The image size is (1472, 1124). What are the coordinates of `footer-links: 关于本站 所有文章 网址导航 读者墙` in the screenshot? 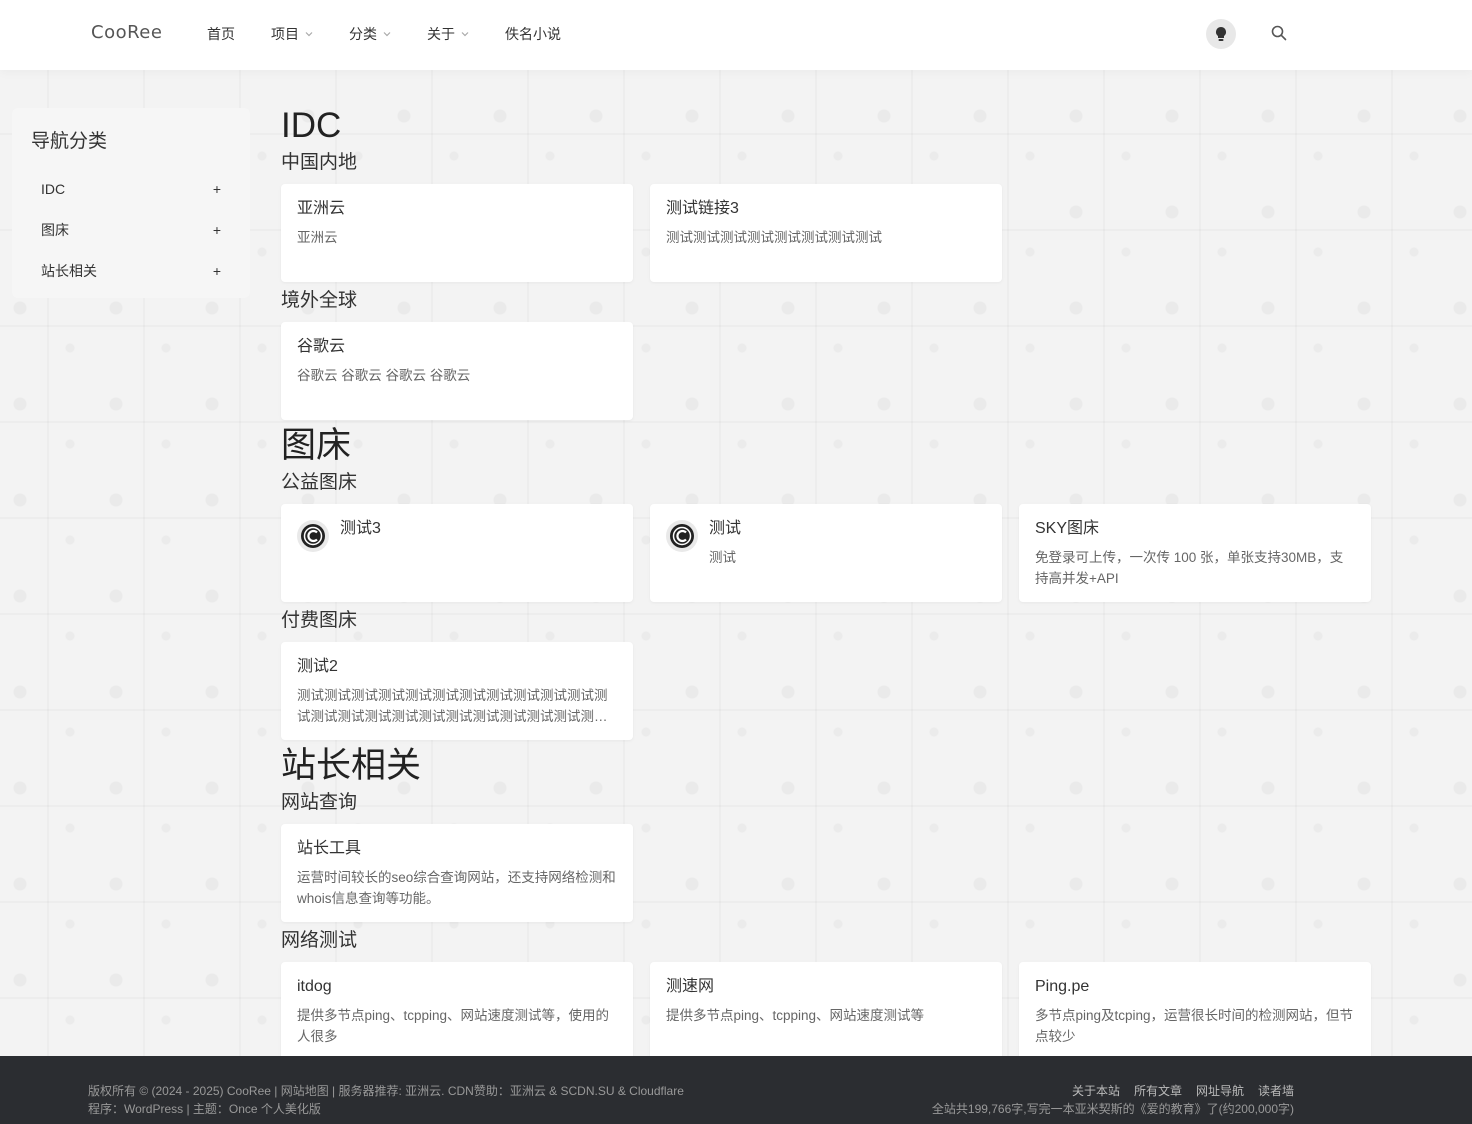 It's located at (1113, 1091).